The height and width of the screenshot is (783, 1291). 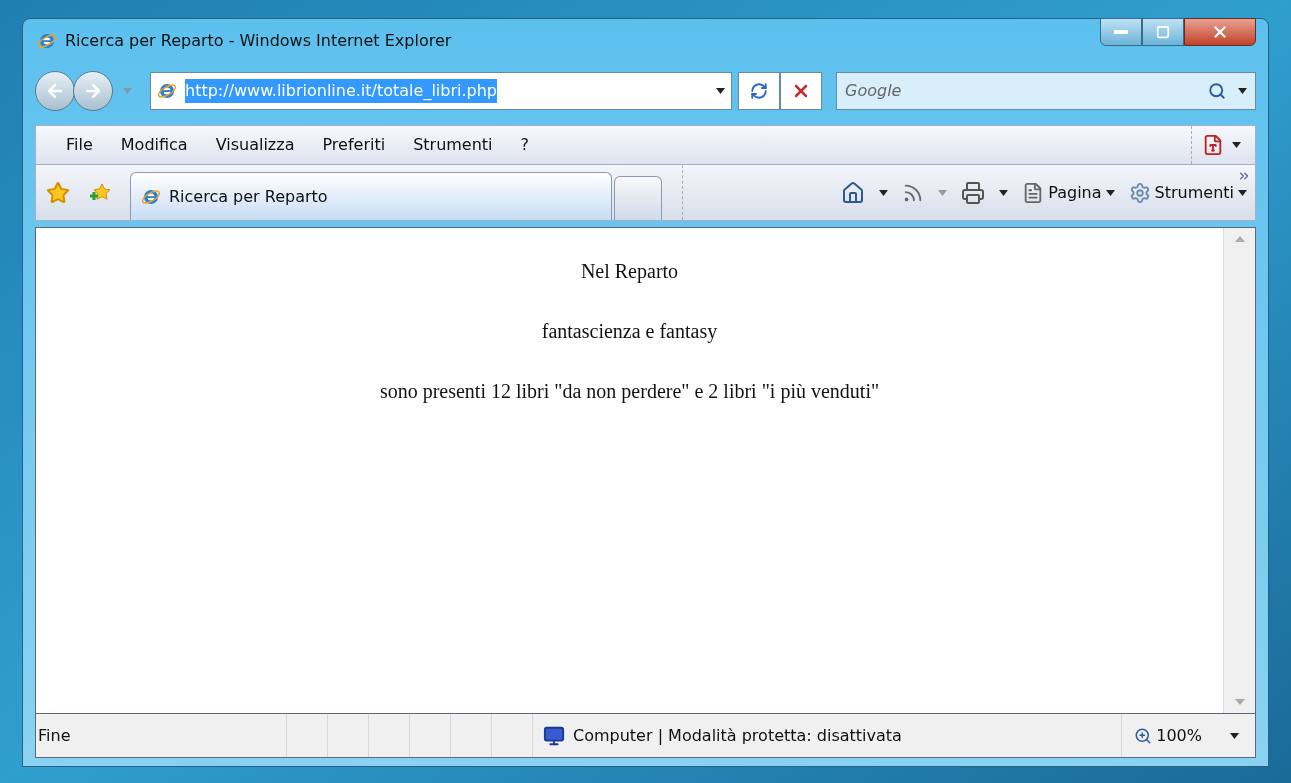 I want to click on favorites-star-icon, so click(x=58, y=192).